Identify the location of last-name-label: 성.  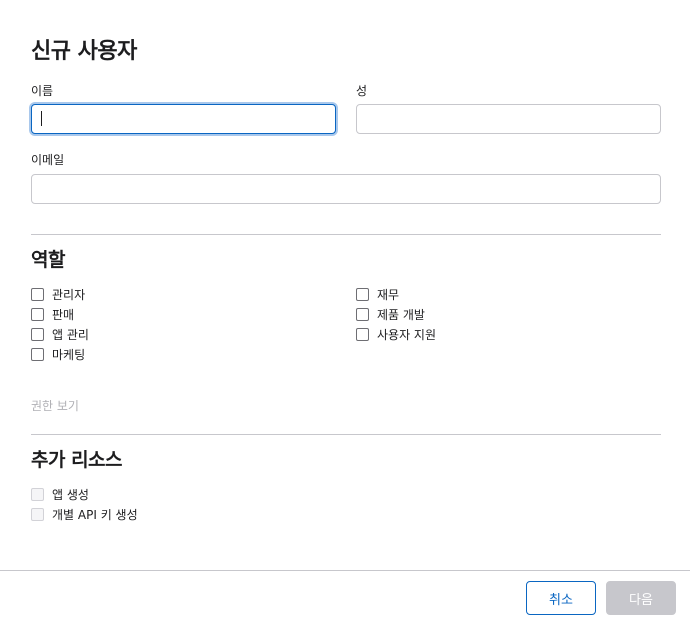
(362, 91).